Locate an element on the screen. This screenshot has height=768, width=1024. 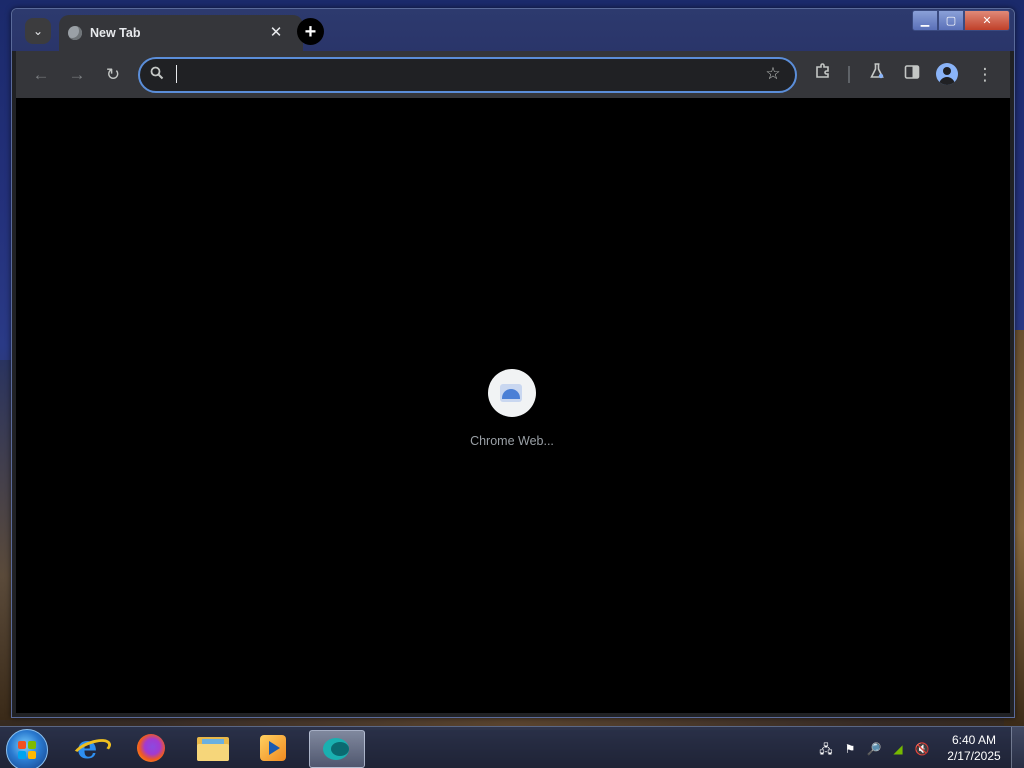
arrow-left-icon: ← is located at coordinates (41, 74).